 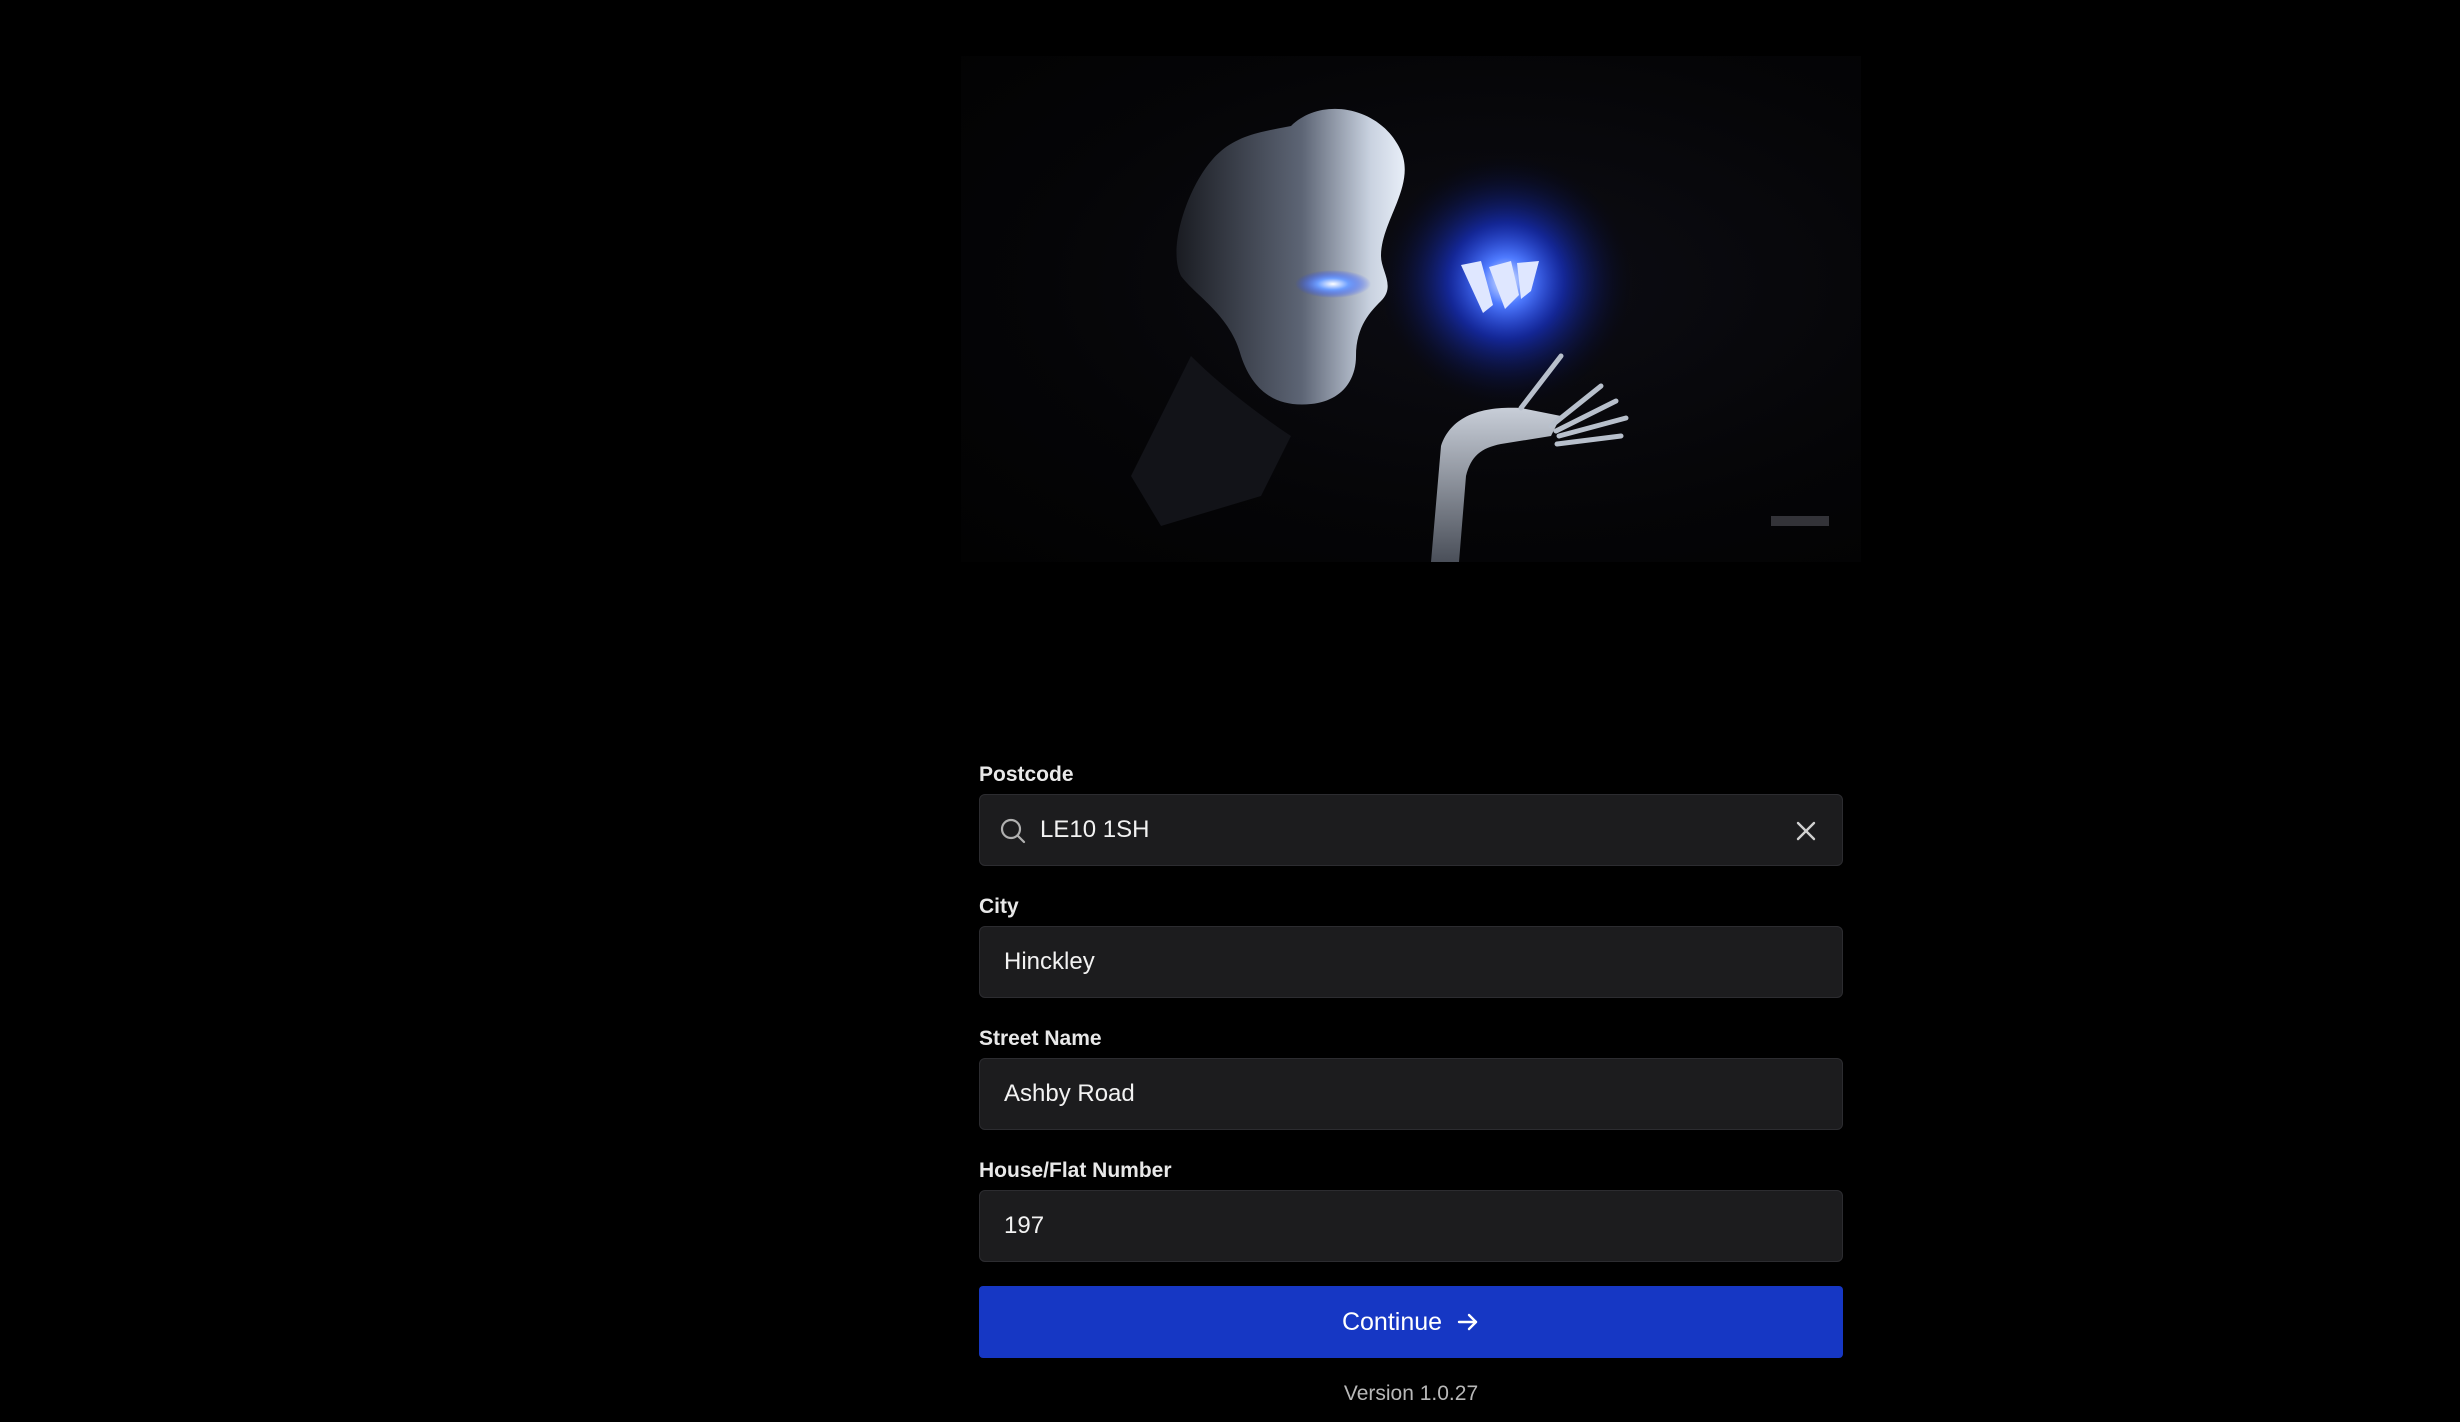 What do you see at coordinates (1800, 521) in the screenshot?
I see `watermark` at bounding box center [1800, 521].